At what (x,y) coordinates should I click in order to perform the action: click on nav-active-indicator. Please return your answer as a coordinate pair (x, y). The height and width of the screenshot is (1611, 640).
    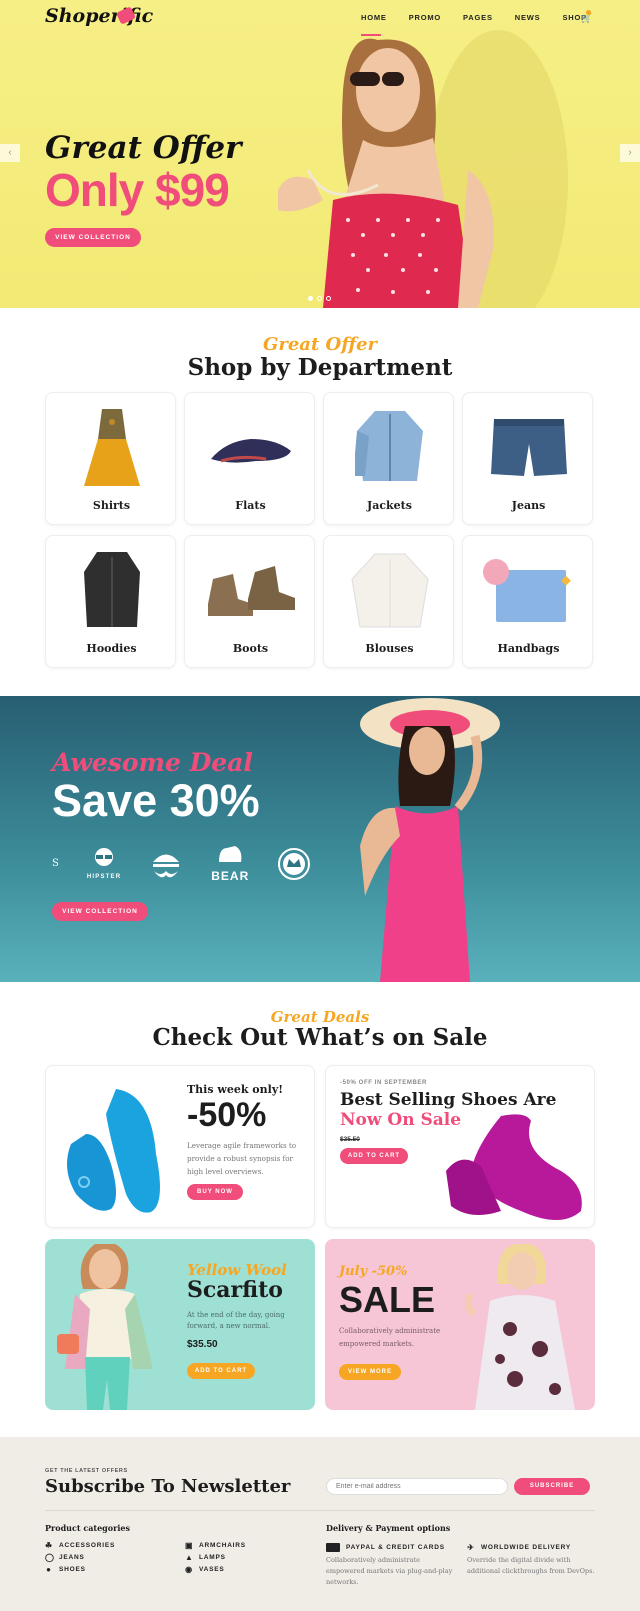
    Looking at the image, I should click on (371, 35).